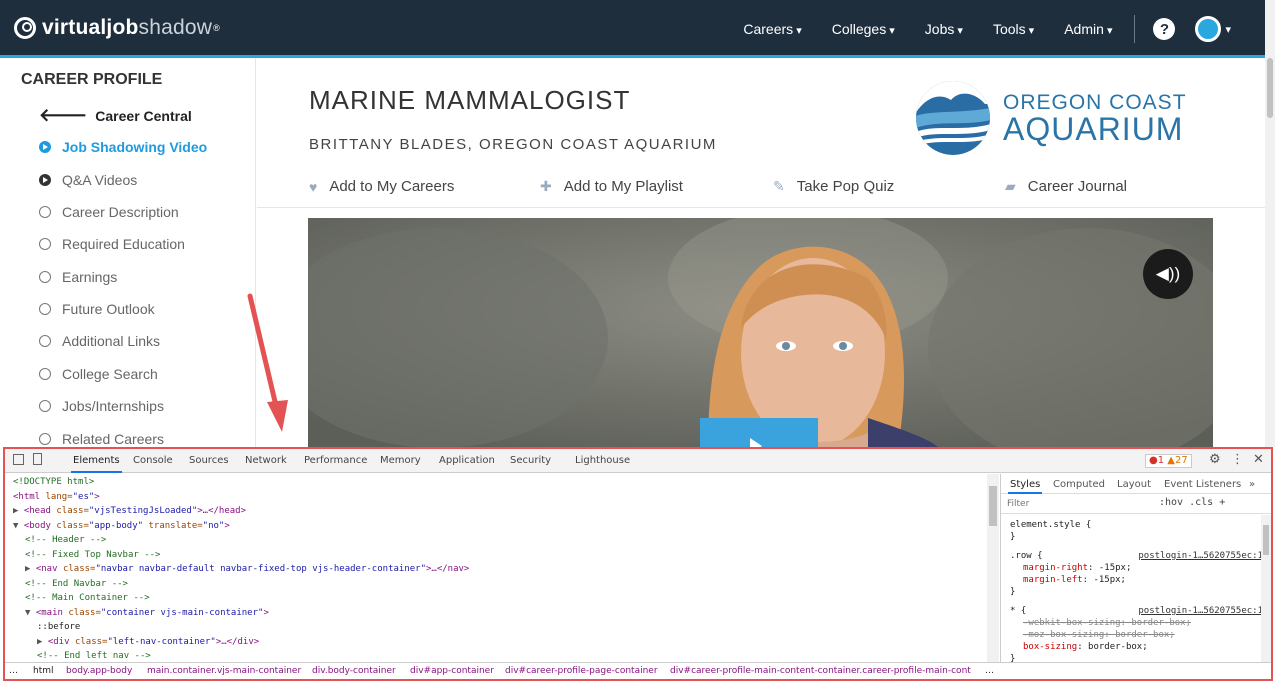 The width and height of the screenshot is (1275, 682). Describe the element at coordinates (87, 599) in the screenshot. I see `dom-node-line: <!-- Main Container -->` at that location.